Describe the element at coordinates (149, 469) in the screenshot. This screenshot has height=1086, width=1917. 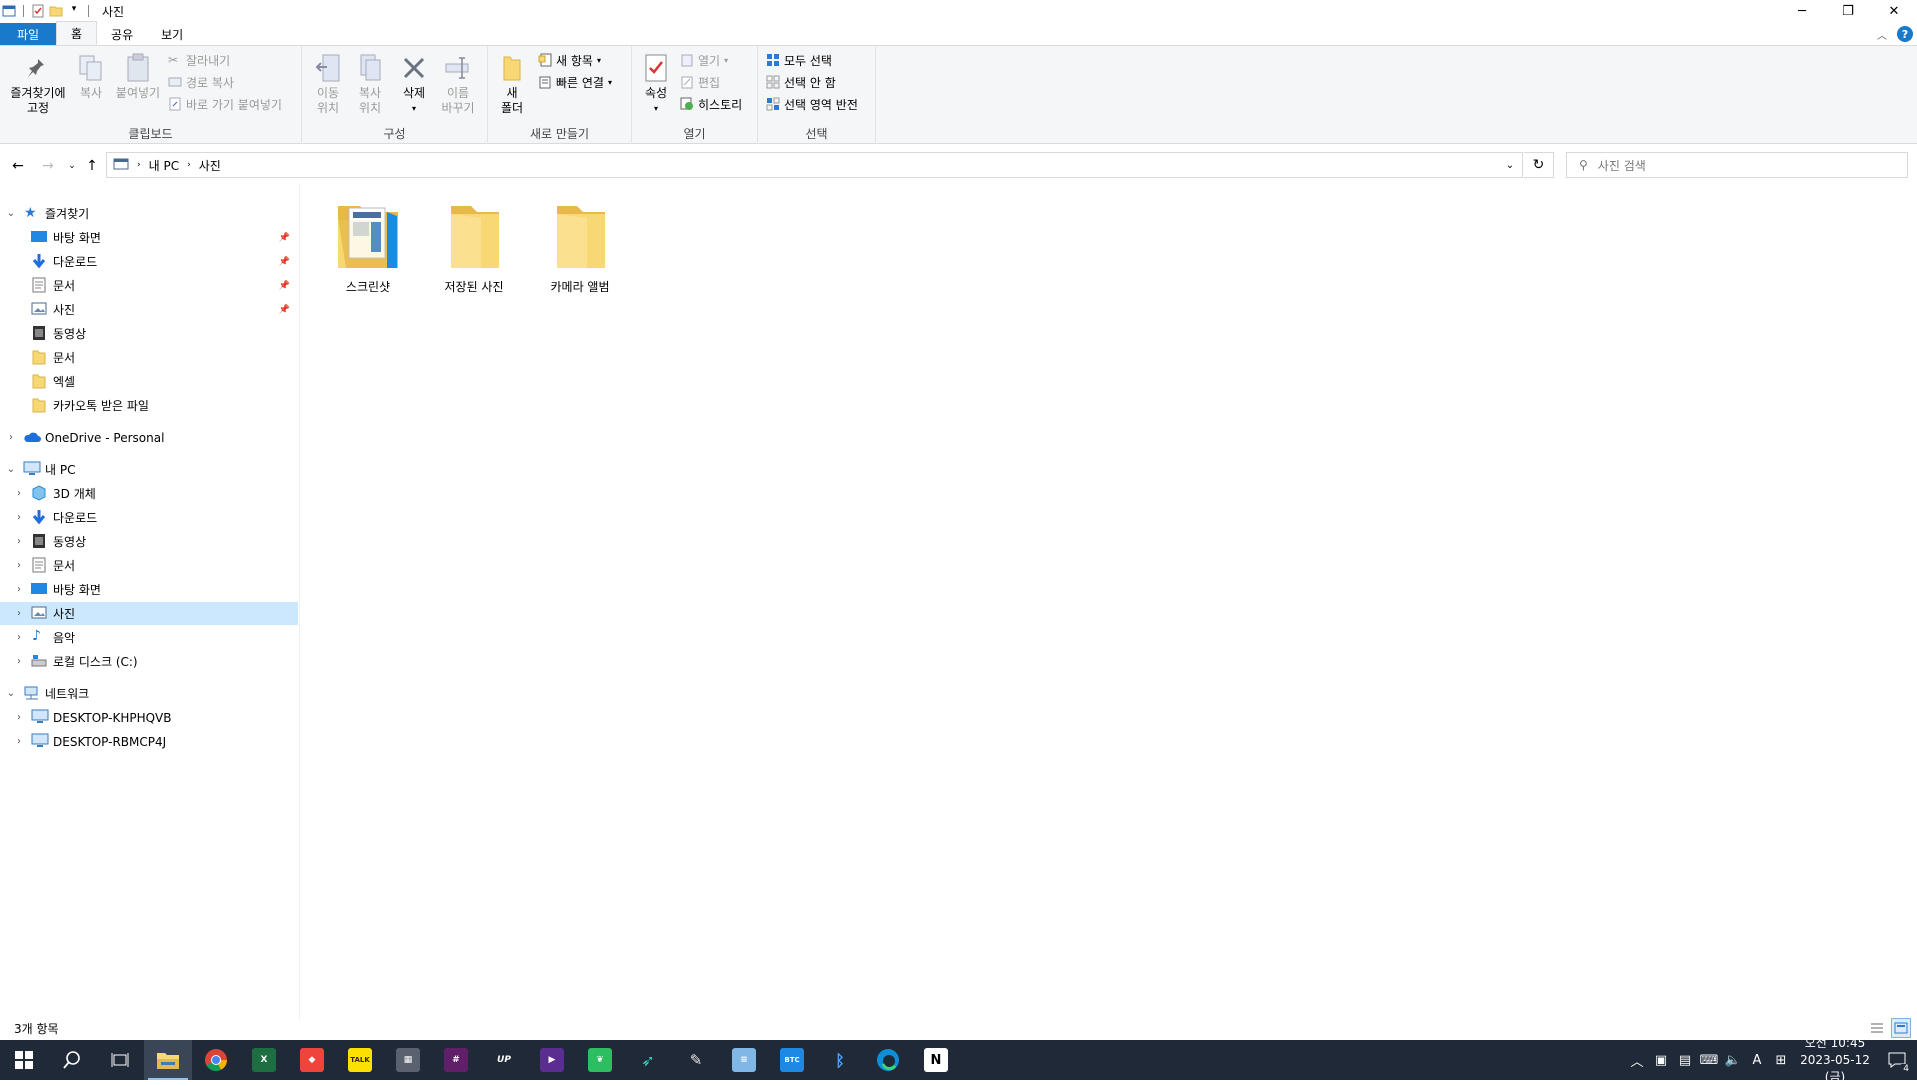
I see `nav-this-pc: ⌄ 내 PC` at that location.